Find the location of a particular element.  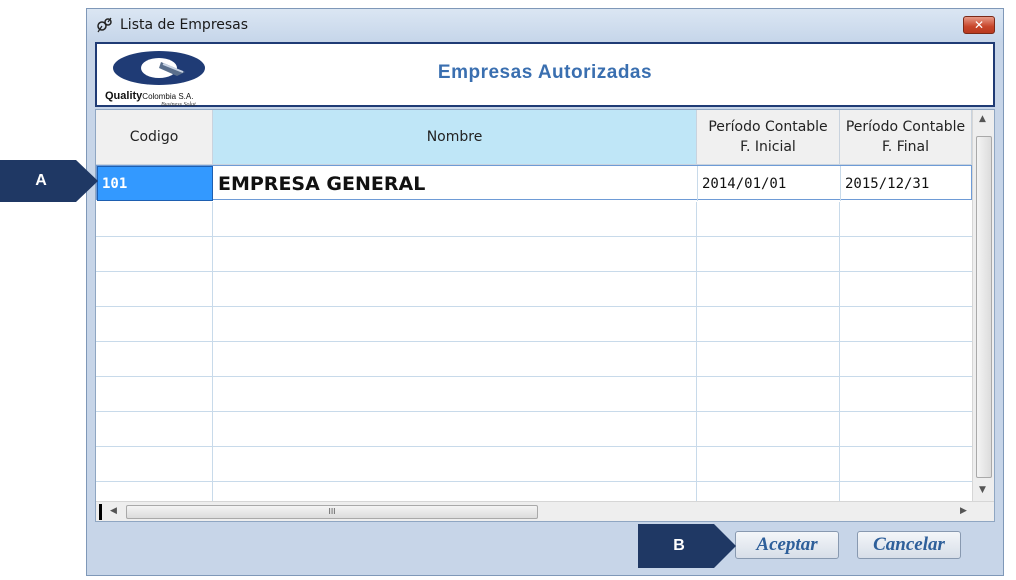

callout-b: B is located at coordinates (688, 546).